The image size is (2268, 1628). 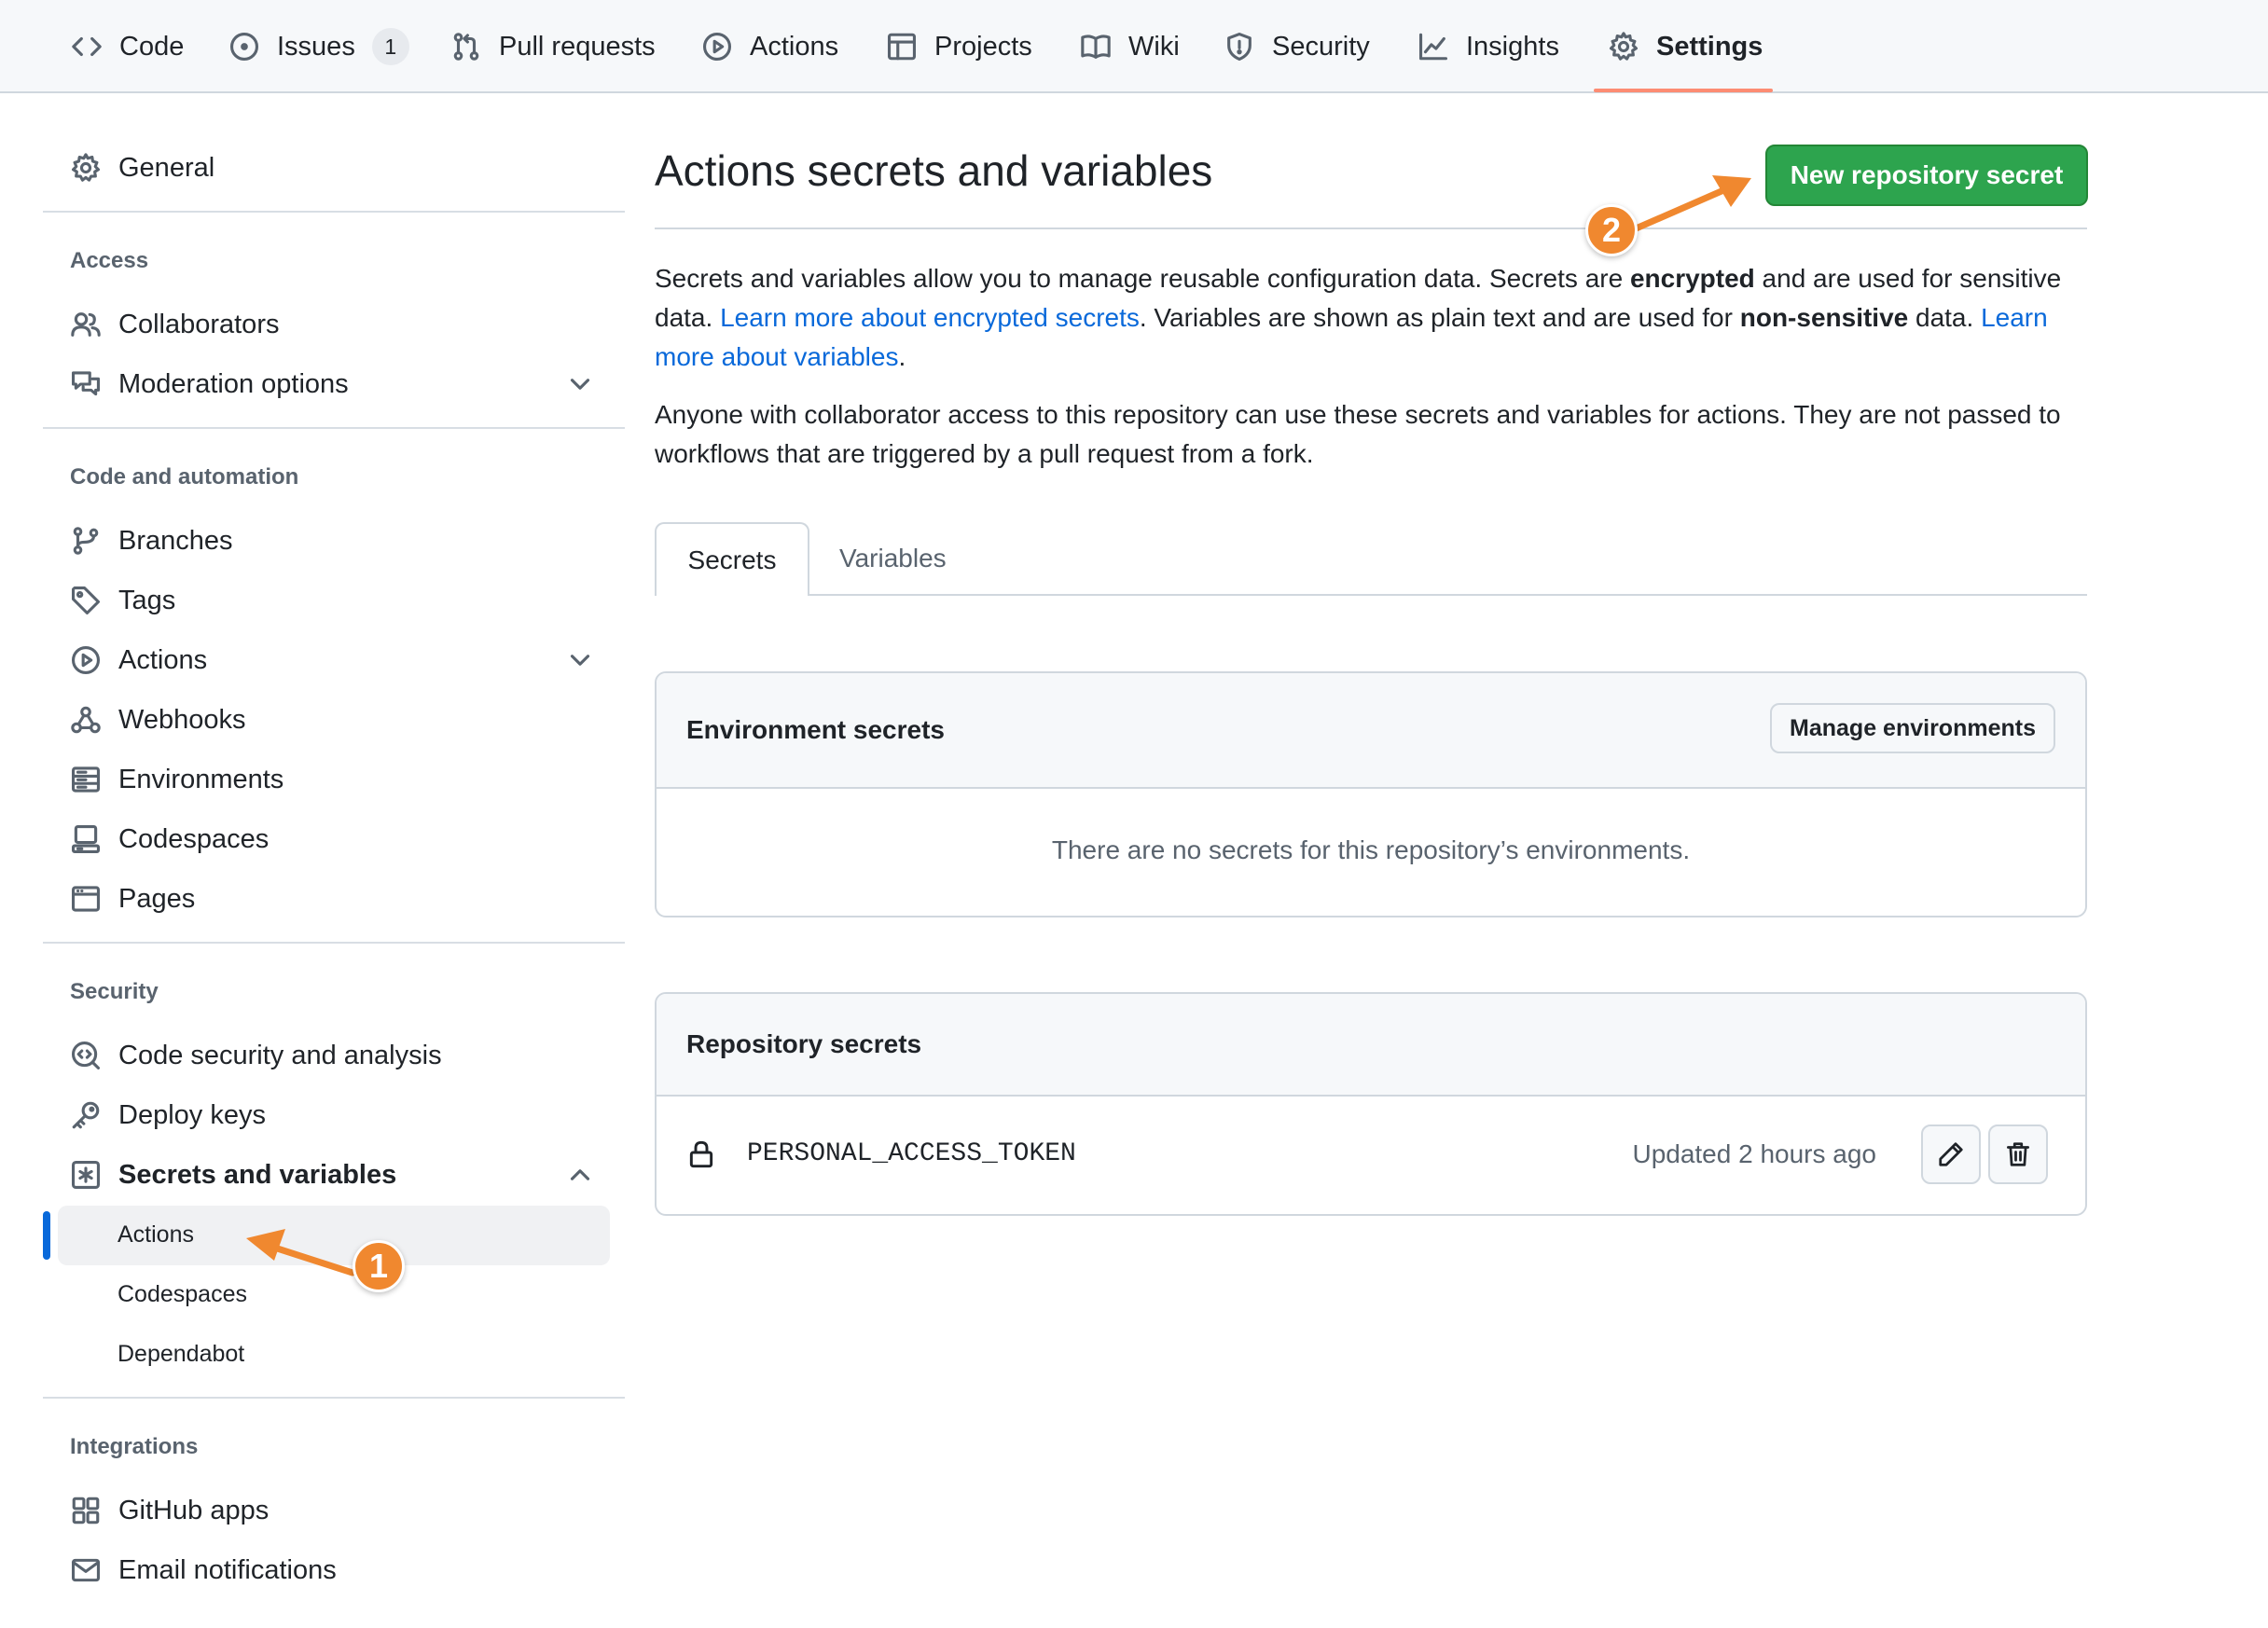 What do you see at coordinates (1371, 595) in the screenshot?
I see `tabs-divider` at bounding box center [1371, 595].